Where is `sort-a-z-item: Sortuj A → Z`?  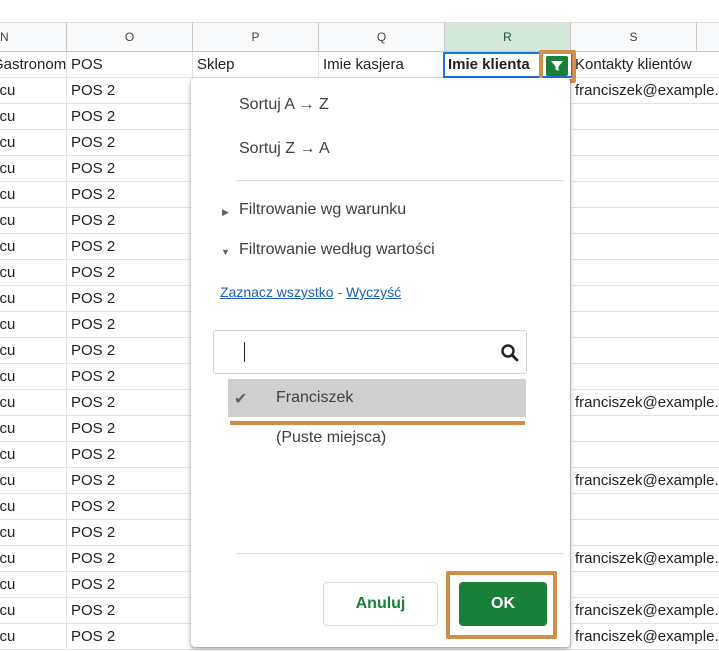
sort-a-z-item: Sortuj A → Z is located at coordinates (284, 105).